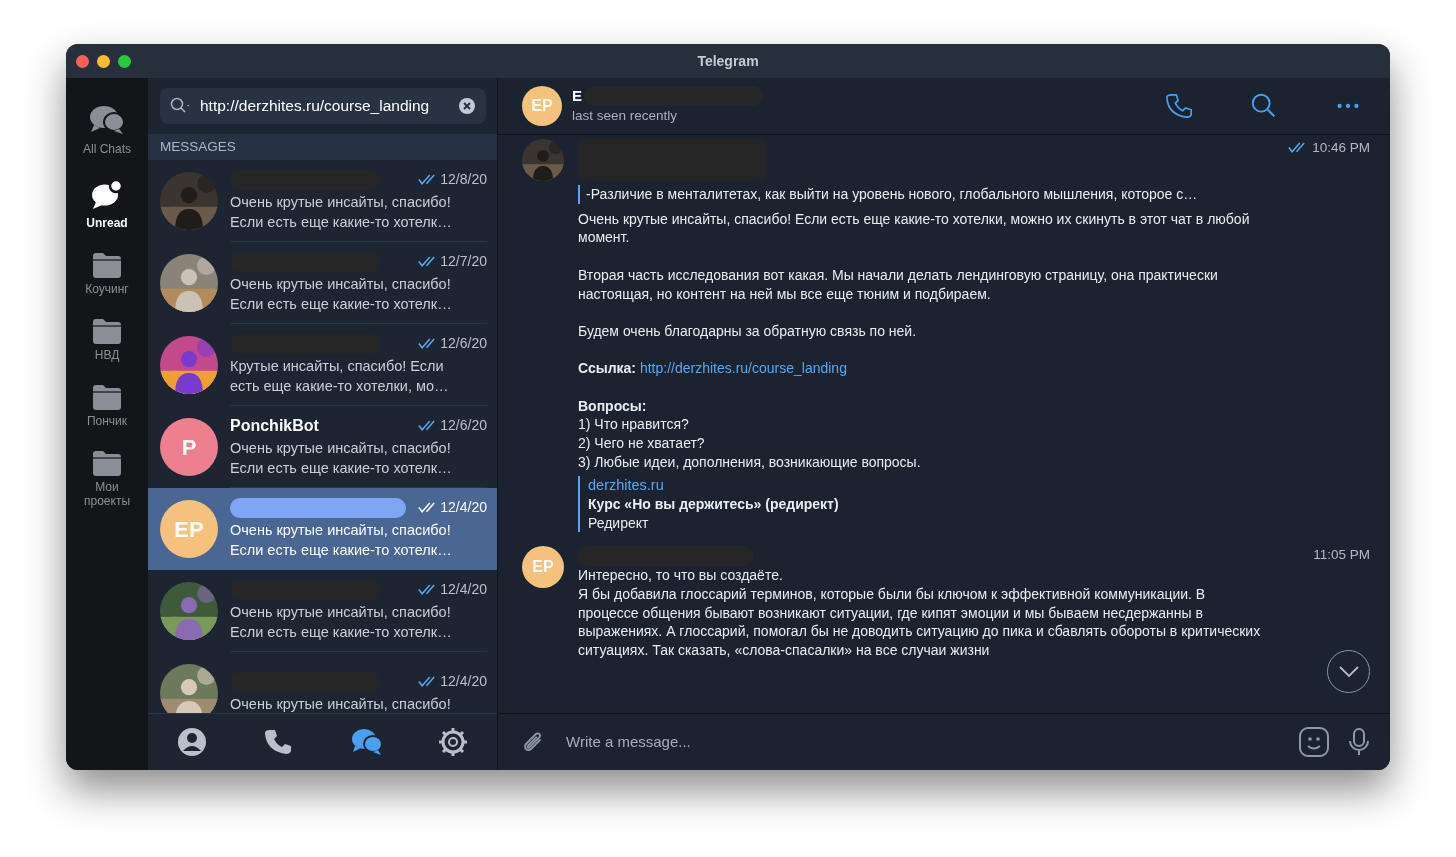  Describe the element at coordinates (914, 228) in the screenshot. I see `message-text: Очень крутые инсайты, спасибо! Если есть еще какие-то хотелки, можно их скинуть в этот чат в любой момент.` at that location.